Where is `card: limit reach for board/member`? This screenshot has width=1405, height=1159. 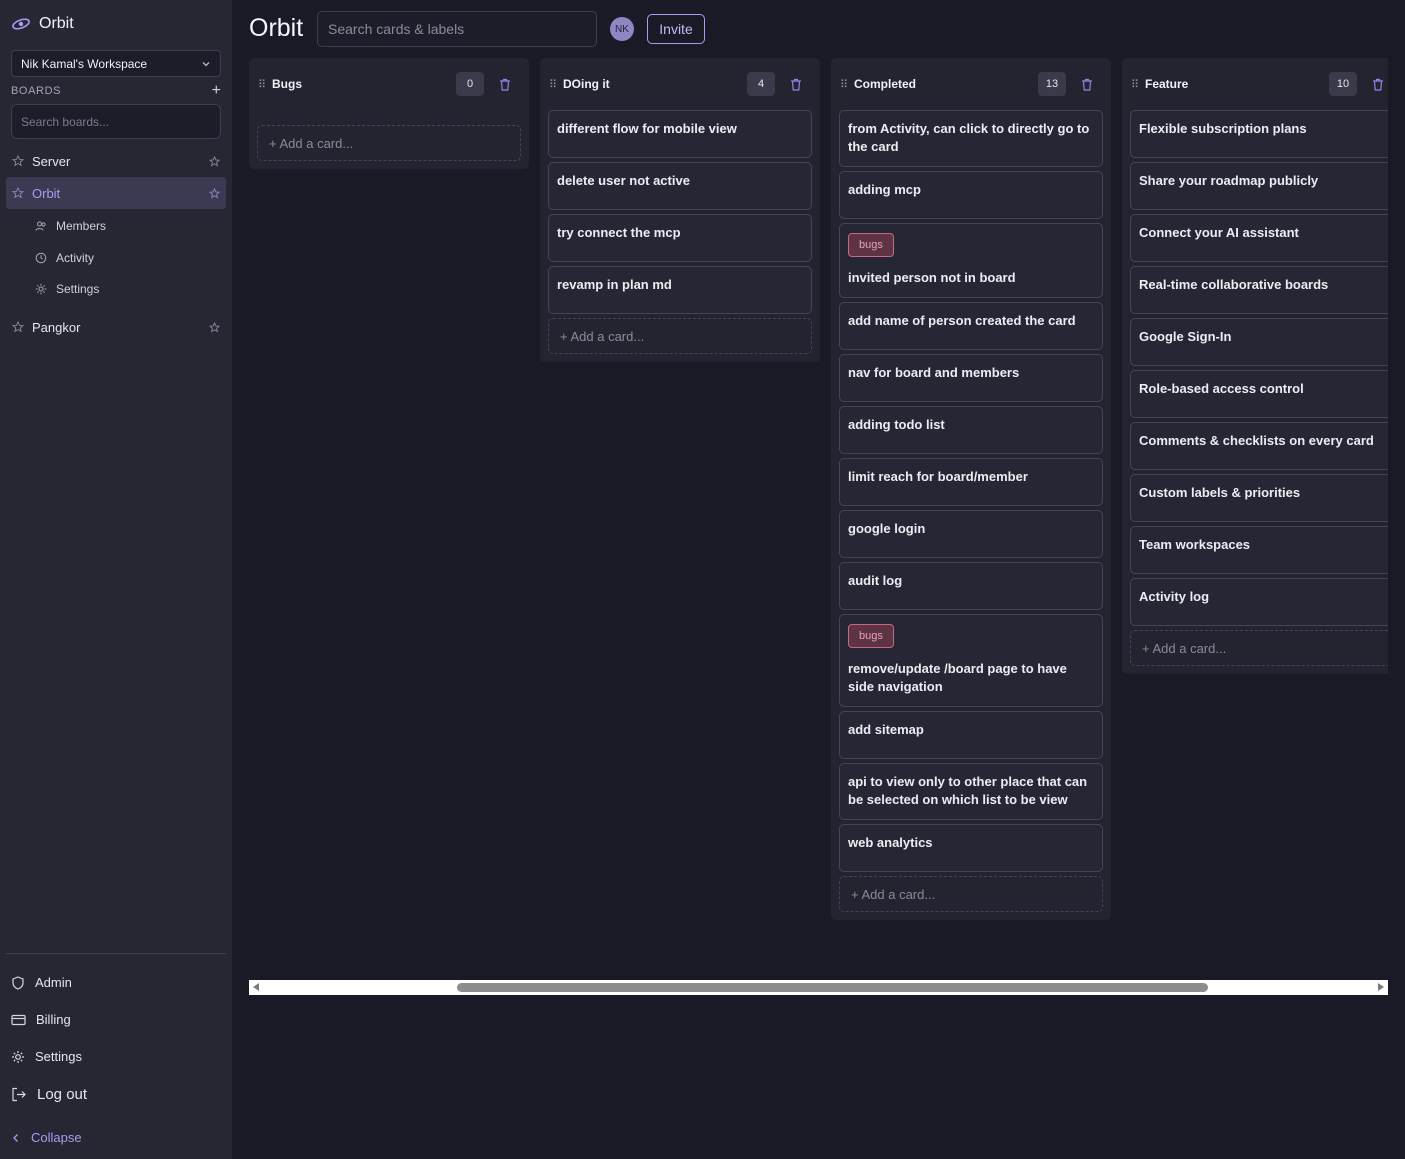
card: limit reach for board/member is located at coordinates (971, 482).